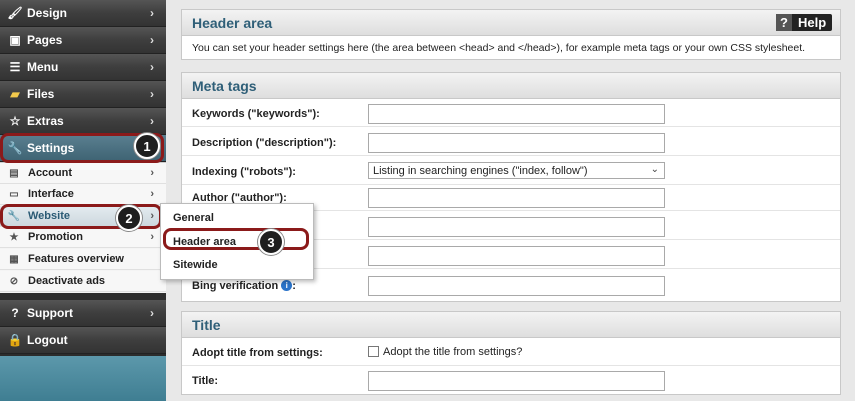 This screenshot has width=855, height=401. What do you see at coordinates (244, 172) in the screenshot?
I see `indexing-label: Indexing ("robots"):` at bounding box center [244, 172].